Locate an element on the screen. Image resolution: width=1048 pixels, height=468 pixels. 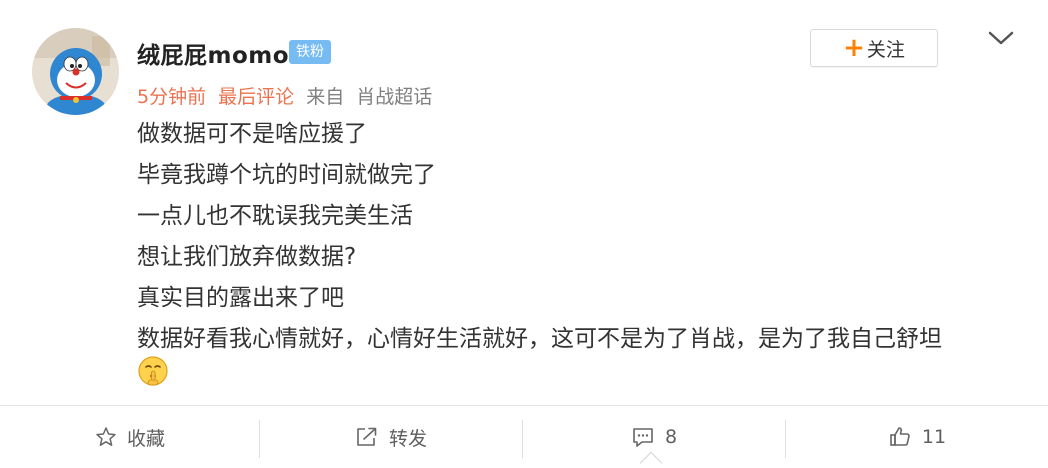
content-line: 毕竟我蹲个坑的时间就做完了 is located at coordinates (286, 175).